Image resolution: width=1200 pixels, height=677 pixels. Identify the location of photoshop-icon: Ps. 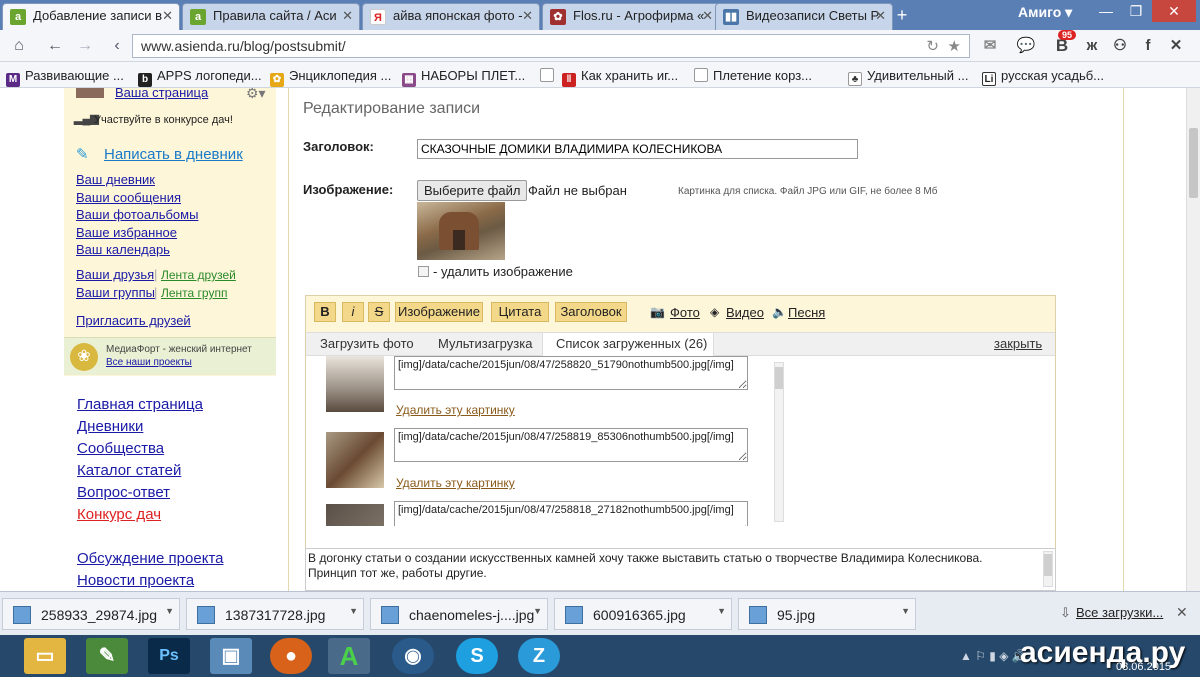
(169, 656).